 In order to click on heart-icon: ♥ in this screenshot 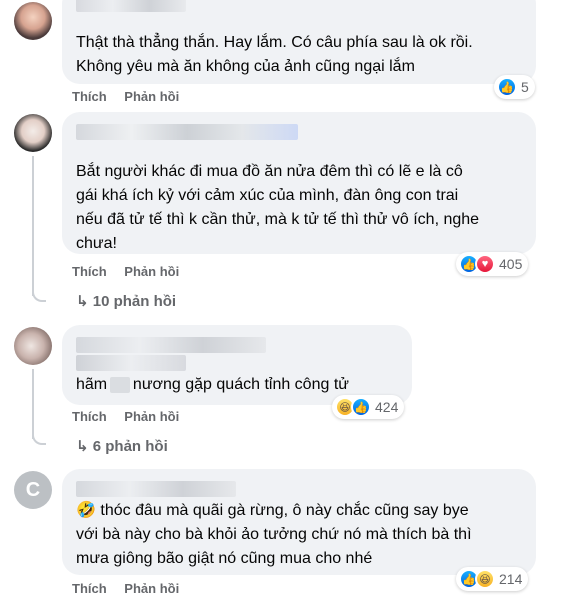, I will do `click(485, 264)`.